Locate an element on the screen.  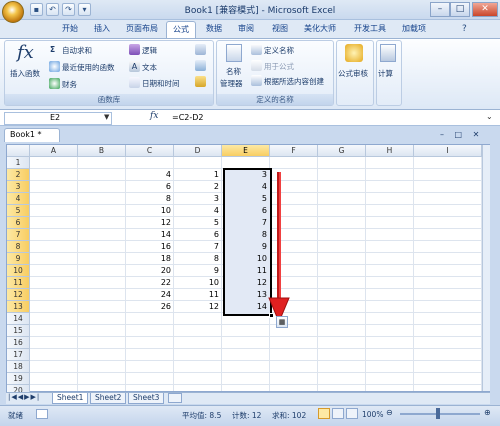
cell-d5: 4 is located at coordinates (196, 211).